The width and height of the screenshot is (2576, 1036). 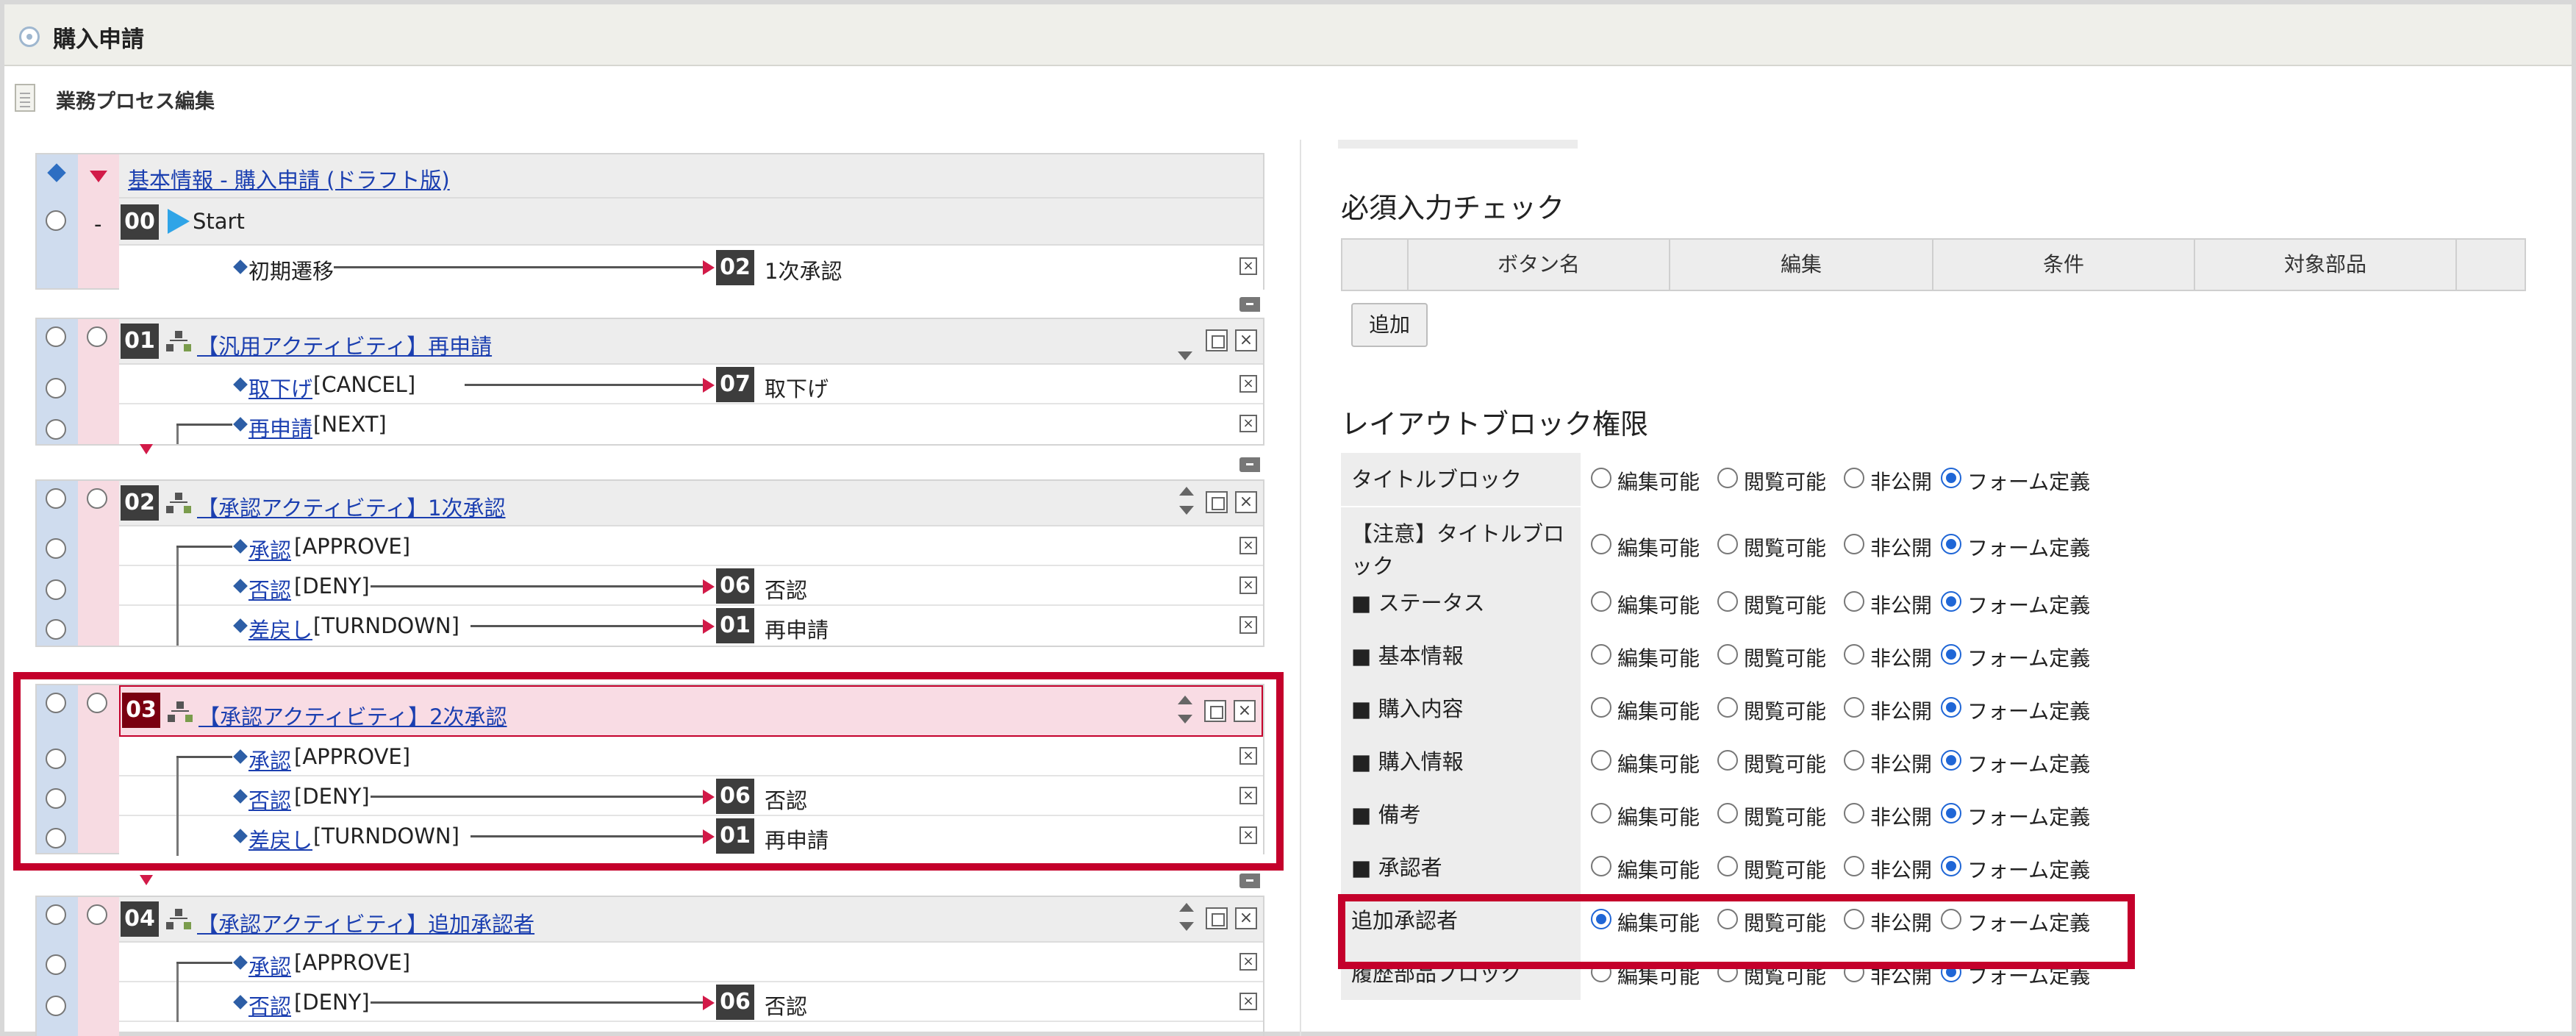 I want to click on move-down-icon, so click(x=1185, y=355).